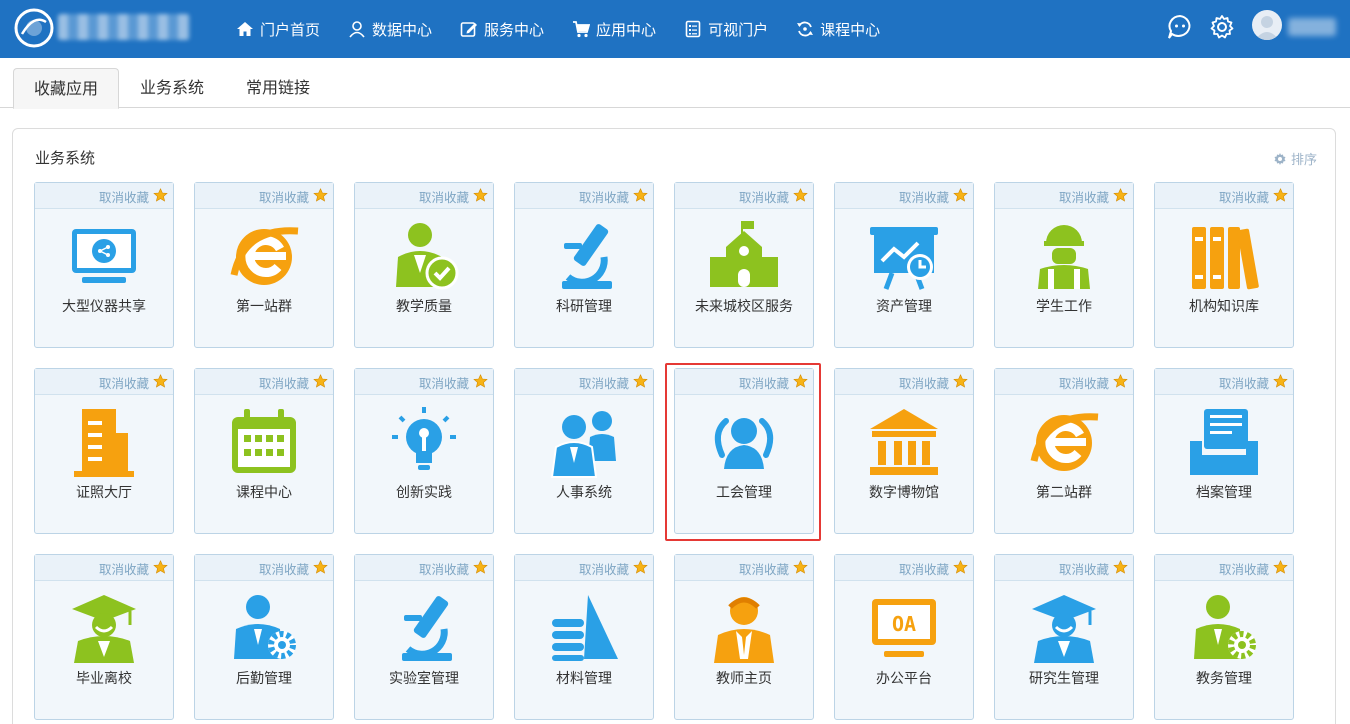 This screenshot has width=1350, height=724. I want to click on app-card: 取消收藏科研管理, so click(584, 265).